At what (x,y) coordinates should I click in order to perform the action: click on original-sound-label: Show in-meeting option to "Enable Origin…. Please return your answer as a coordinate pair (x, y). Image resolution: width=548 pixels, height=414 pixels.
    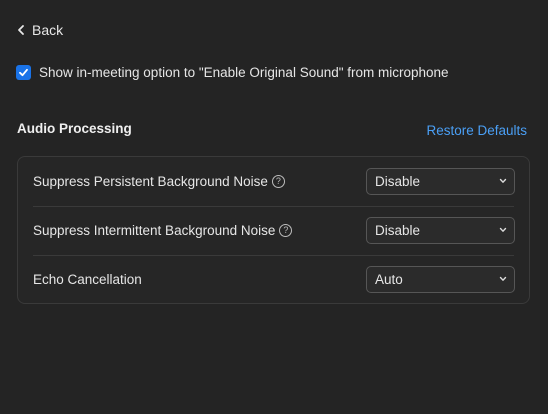
    Looking at the image, I should click on (244, 72).